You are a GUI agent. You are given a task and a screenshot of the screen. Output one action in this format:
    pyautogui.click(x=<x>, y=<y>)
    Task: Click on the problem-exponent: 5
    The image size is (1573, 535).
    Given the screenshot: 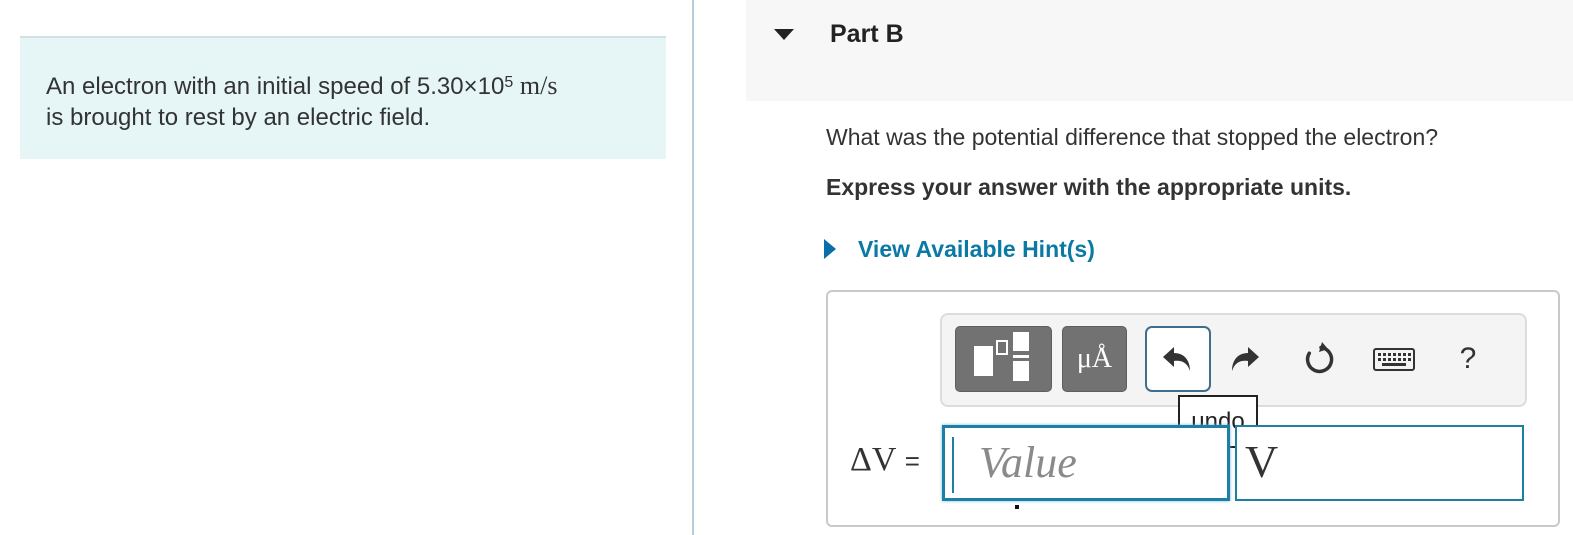 What is the action you would take?
    pyautogui.click(x=509, y=82)
    